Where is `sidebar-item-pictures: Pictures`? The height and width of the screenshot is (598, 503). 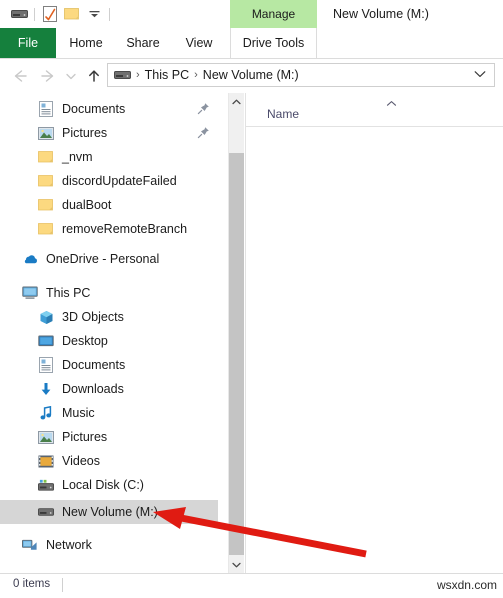
sidebar-item-pictures: Pictures is located at coordinates (109, 437).